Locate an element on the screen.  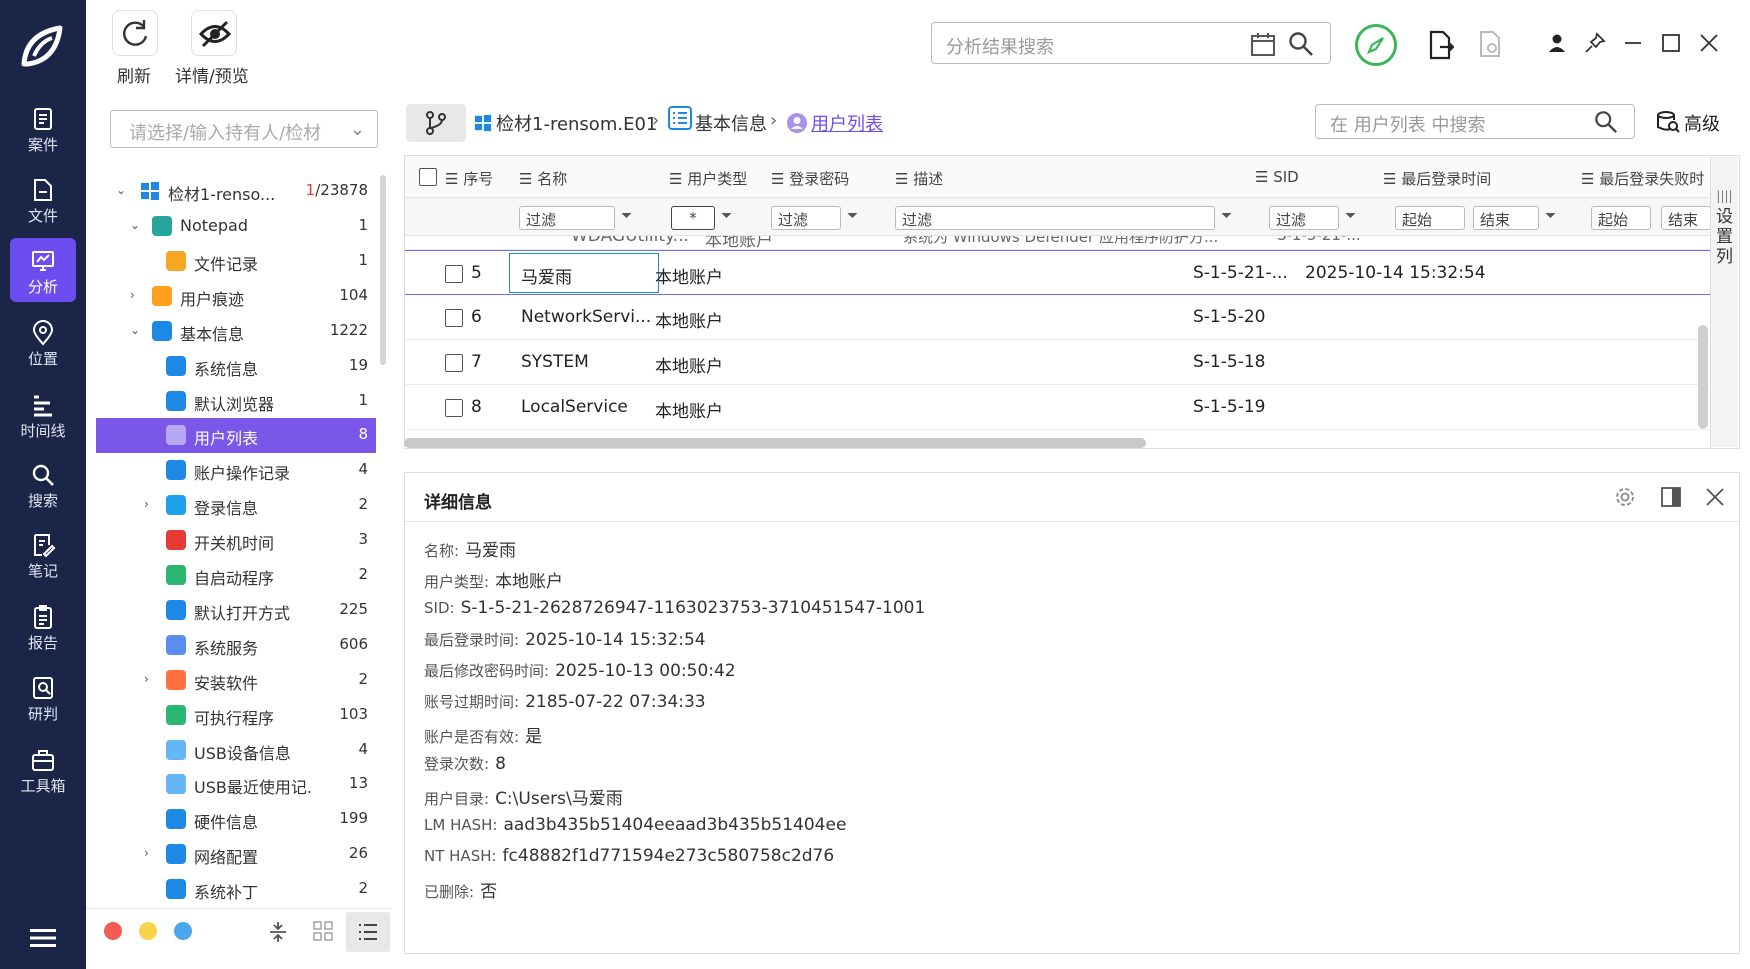
tree-item: 默认浏览器 1 is located at coordinates (236, 401).